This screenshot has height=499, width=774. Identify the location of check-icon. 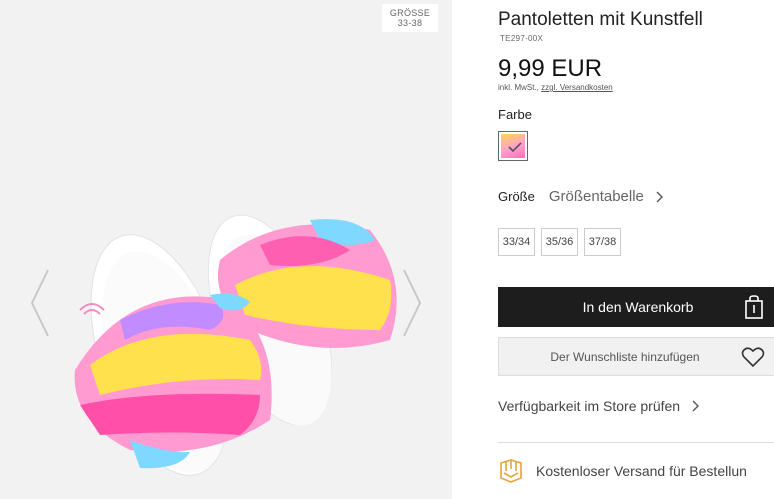
(515, 147).